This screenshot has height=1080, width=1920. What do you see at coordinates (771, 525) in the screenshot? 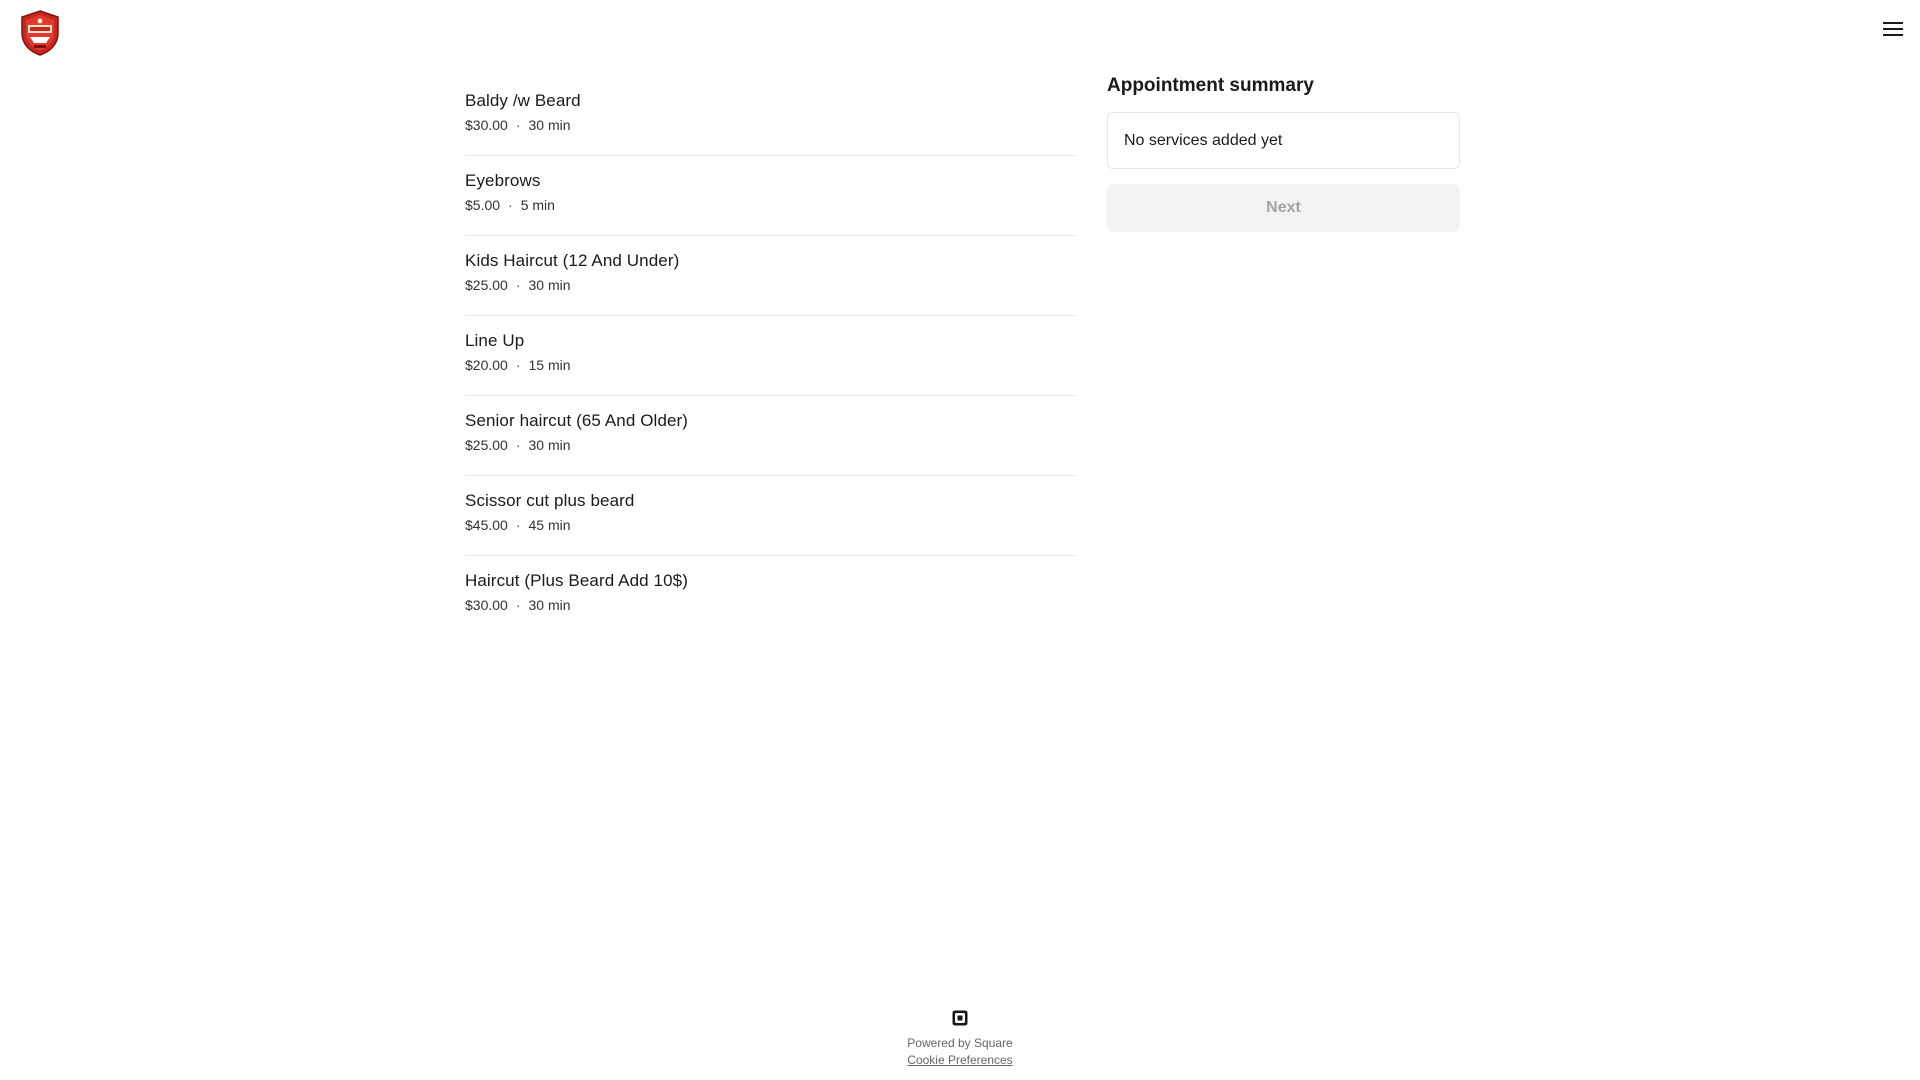
I see `service-meta: $45.00 · 45 min` at bounding box center [771, 525].